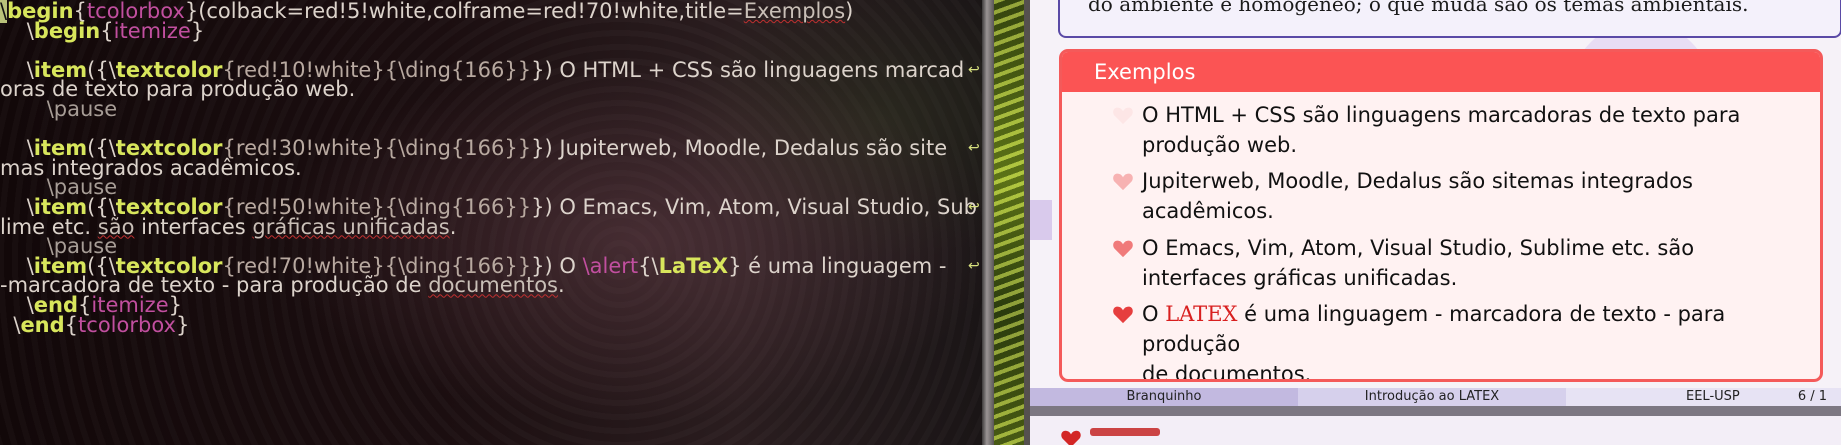 This screenshot has width=1841, height=445. I want to click on heart-icon, so click(1071, 437).